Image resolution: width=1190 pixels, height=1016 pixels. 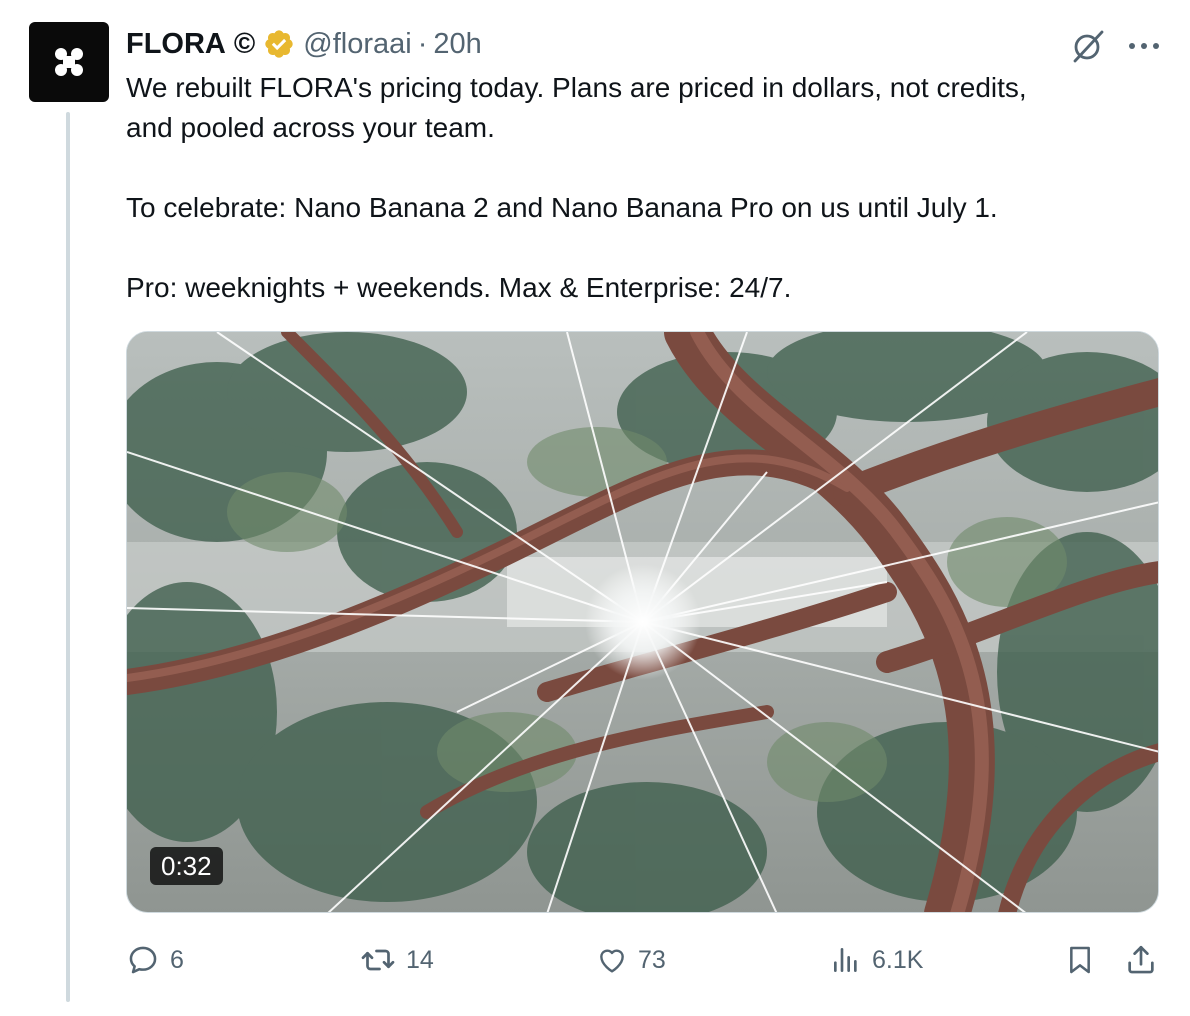 I want to click on video-duration: 0:32, so click(x=186, y=866).